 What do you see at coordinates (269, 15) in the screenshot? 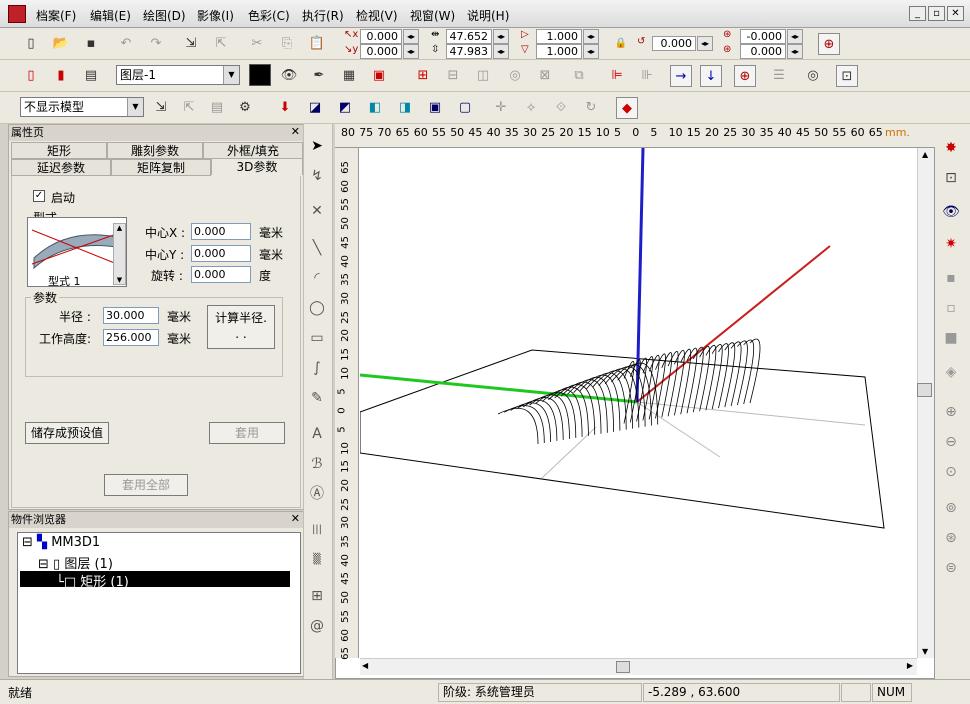
I see `menu-color: 色彩(C)` at bounding box center [269, 15].